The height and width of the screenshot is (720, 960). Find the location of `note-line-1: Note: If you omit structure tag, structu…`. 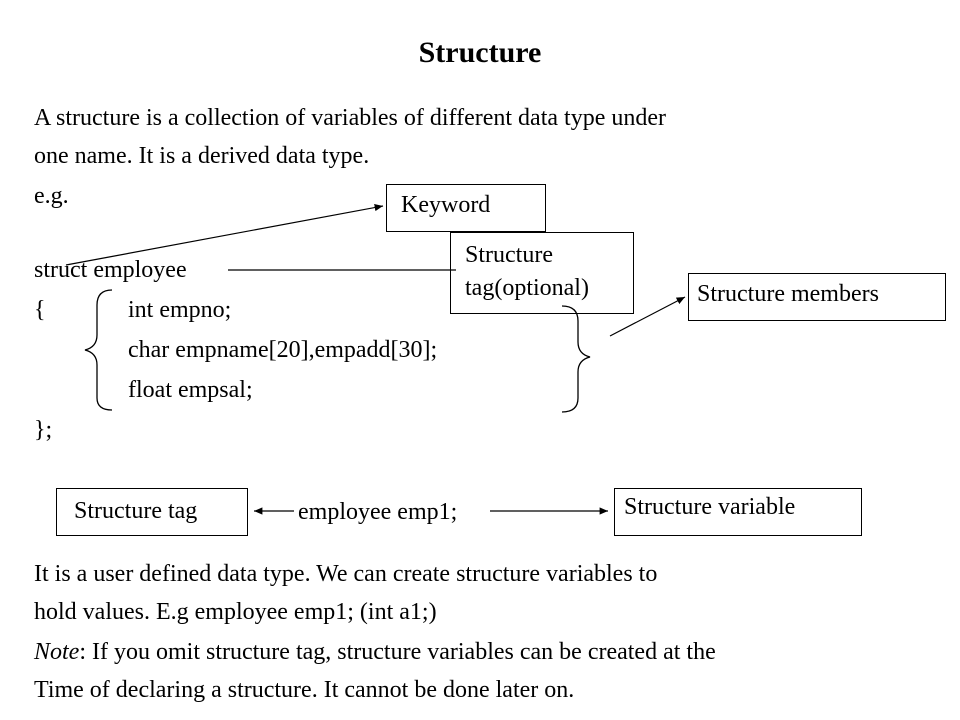

note-line-1: Note: If you omit structure tag, structu… is located at coordinates (375, 652).